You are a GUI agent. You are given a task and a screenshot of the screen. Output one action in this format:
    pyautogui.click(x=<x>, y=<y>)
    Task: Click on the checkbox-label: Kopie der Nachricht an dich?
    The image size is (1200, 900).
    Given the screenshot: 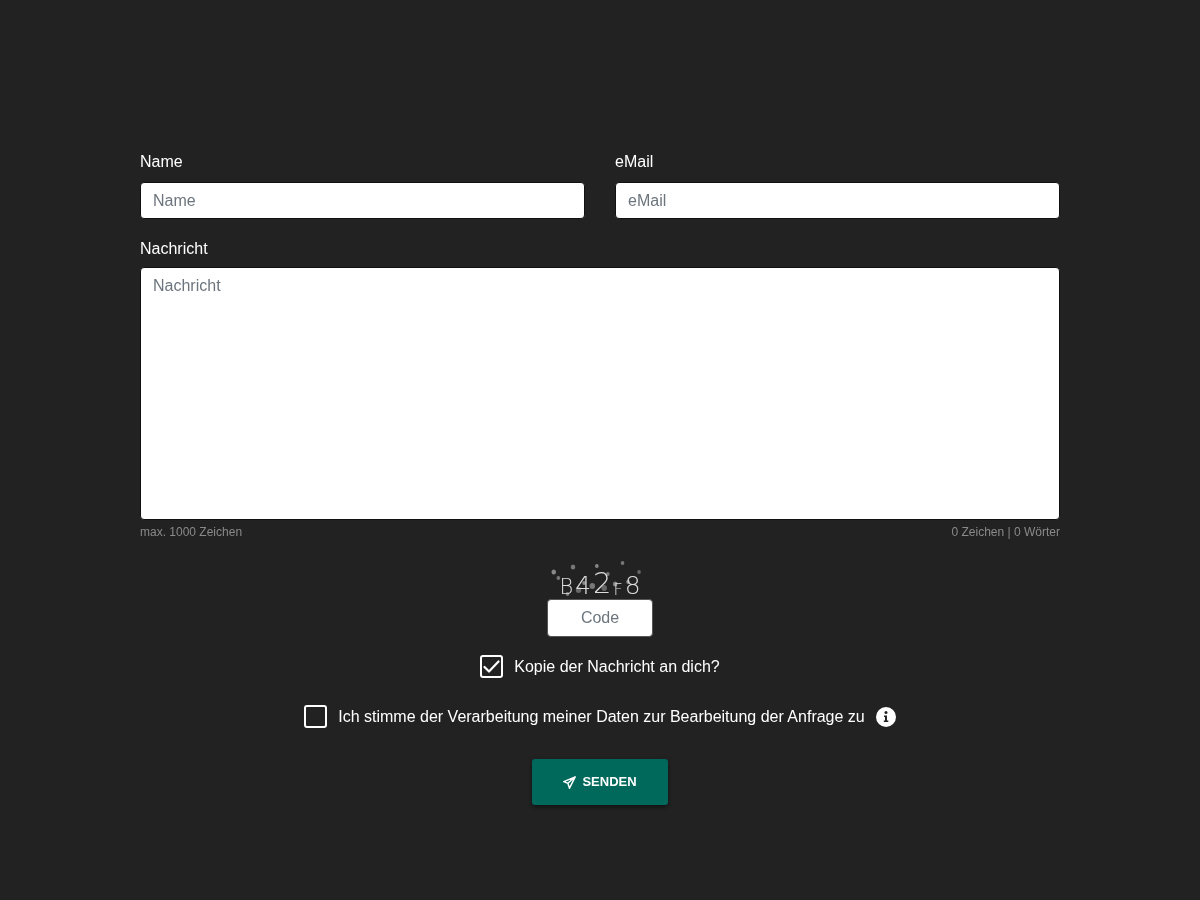 What is the action you would take?
    pyautogui.click(x=617, y=666)
    